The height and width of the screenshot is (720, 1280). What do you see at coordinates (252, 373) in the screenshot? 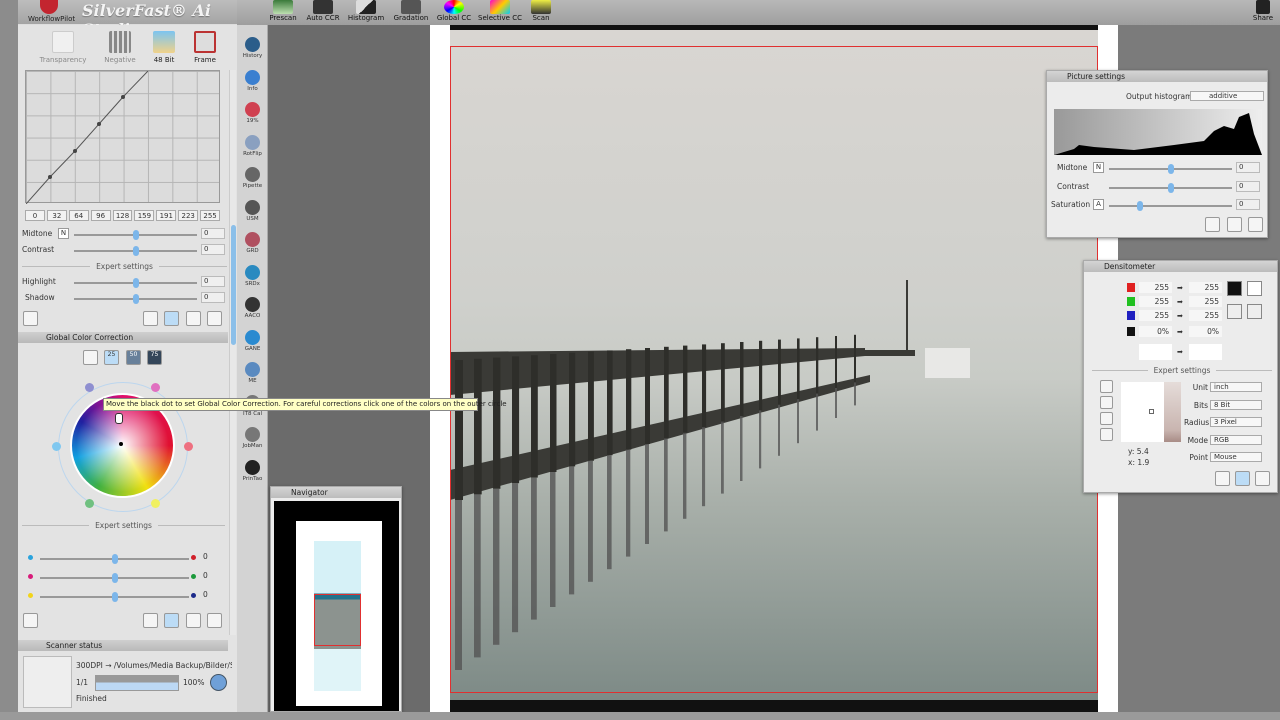
I see `tool-me: ME` at bounding box center [252, 373].